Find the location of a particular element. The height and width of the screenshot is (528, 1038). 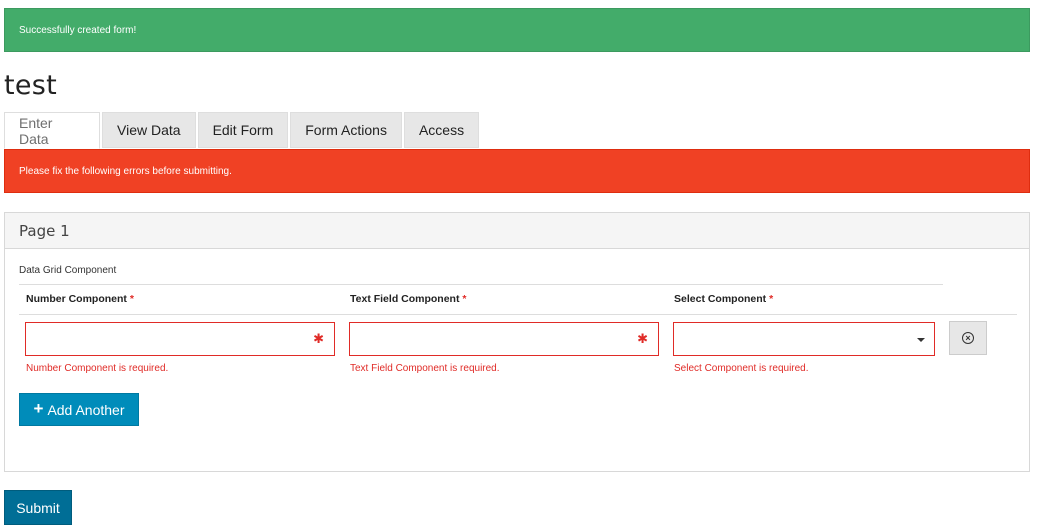

number-component-error: Number Component is required. is located at coordinates (97, 368).